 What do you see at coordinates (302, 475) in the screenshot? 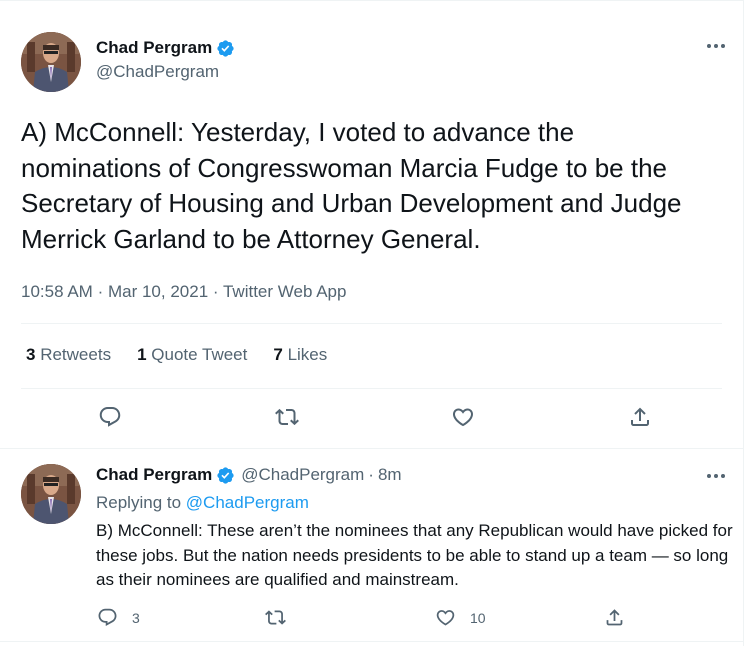
I see `reply-author-handle: @ChadPergram` at bounding box center [302, 475].